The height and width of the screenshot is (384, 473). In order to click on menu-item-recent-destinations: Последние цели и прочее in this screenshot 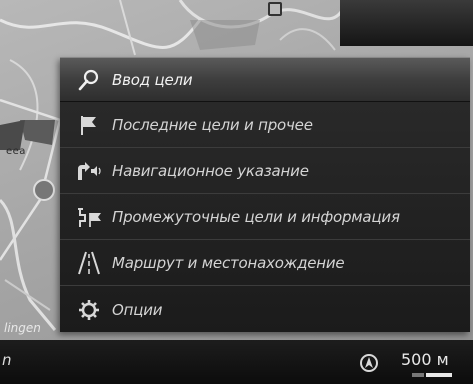, I will do `click(265, 125)`.